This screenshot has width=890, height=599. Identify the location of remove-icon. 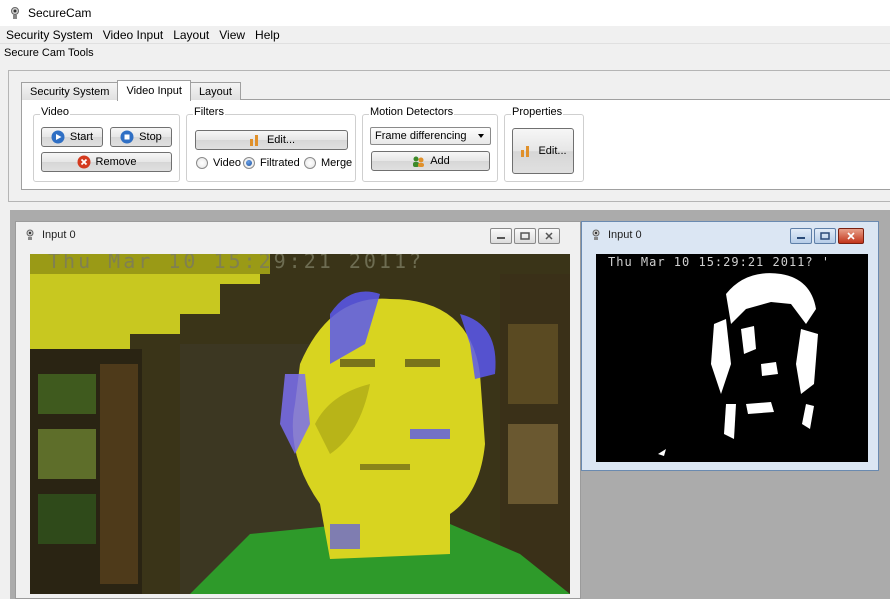
(84, 162).